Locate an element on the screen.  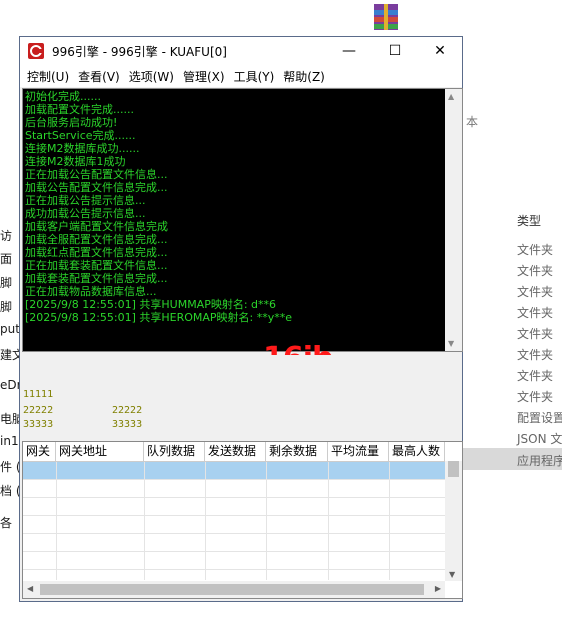
nav-label: 面 is located at coordinates (6, 259).